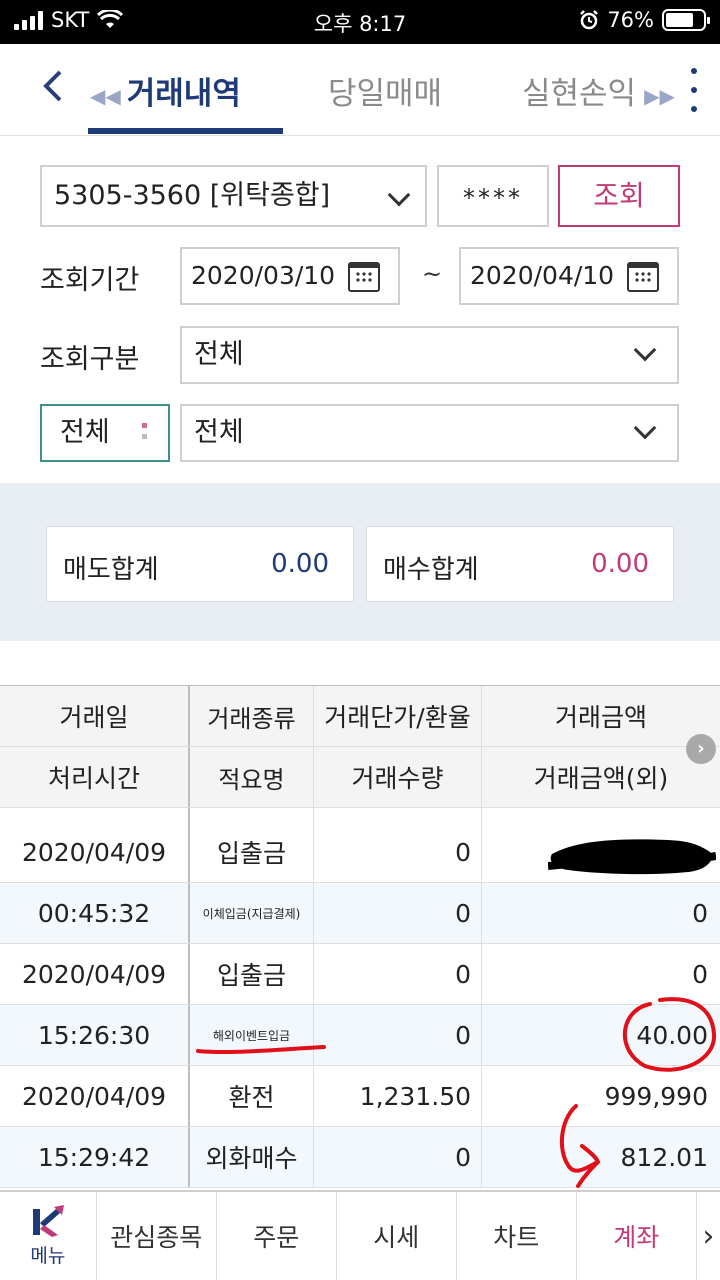  I want to click on account-select: 5305-3560 [위탁종합], so click(233, 196).